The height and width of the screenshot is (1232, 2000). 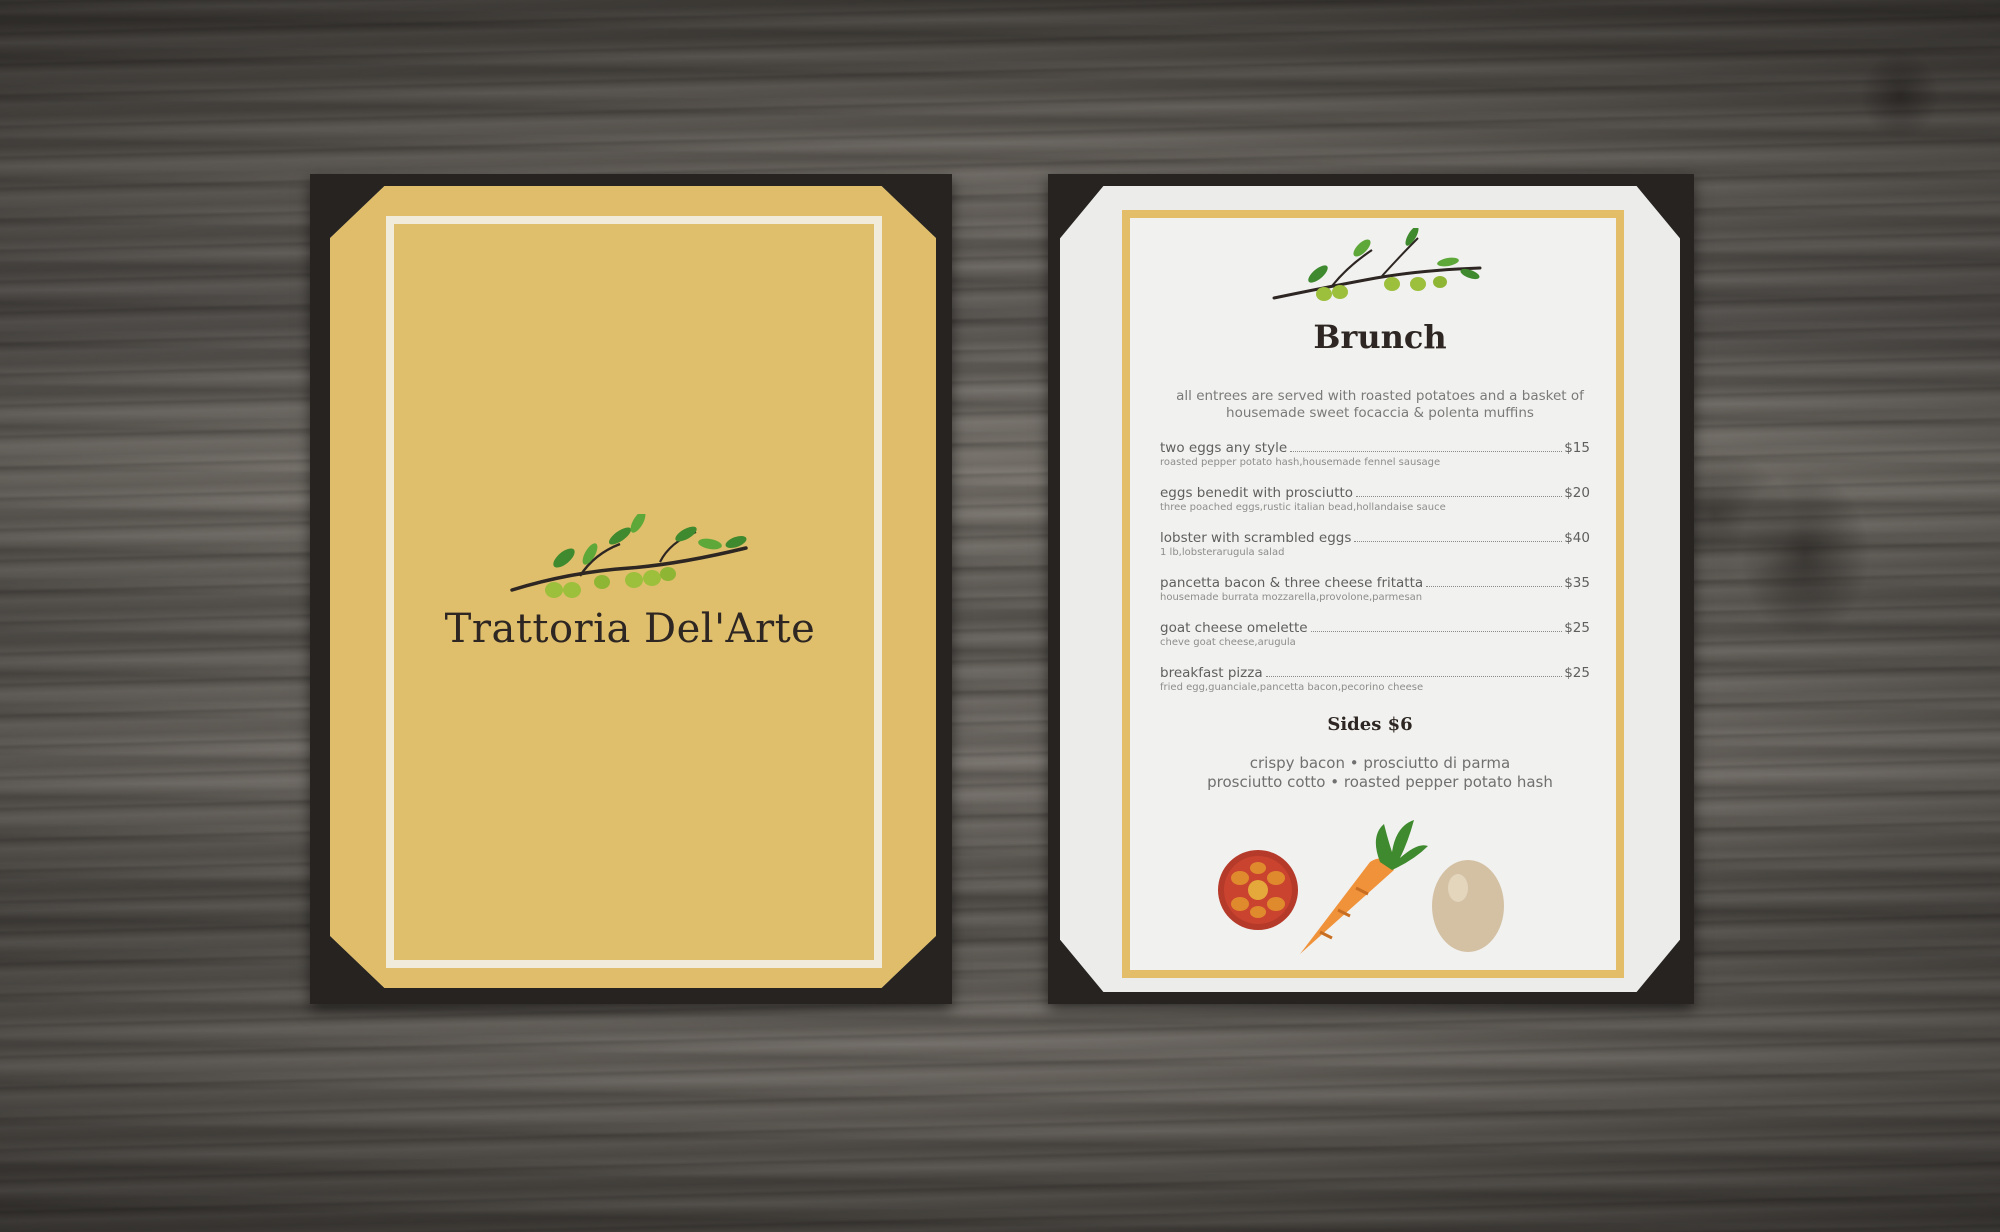 I want to click on restaurant-name: Trattoria Del'Arte, so click(x=630, y=629).